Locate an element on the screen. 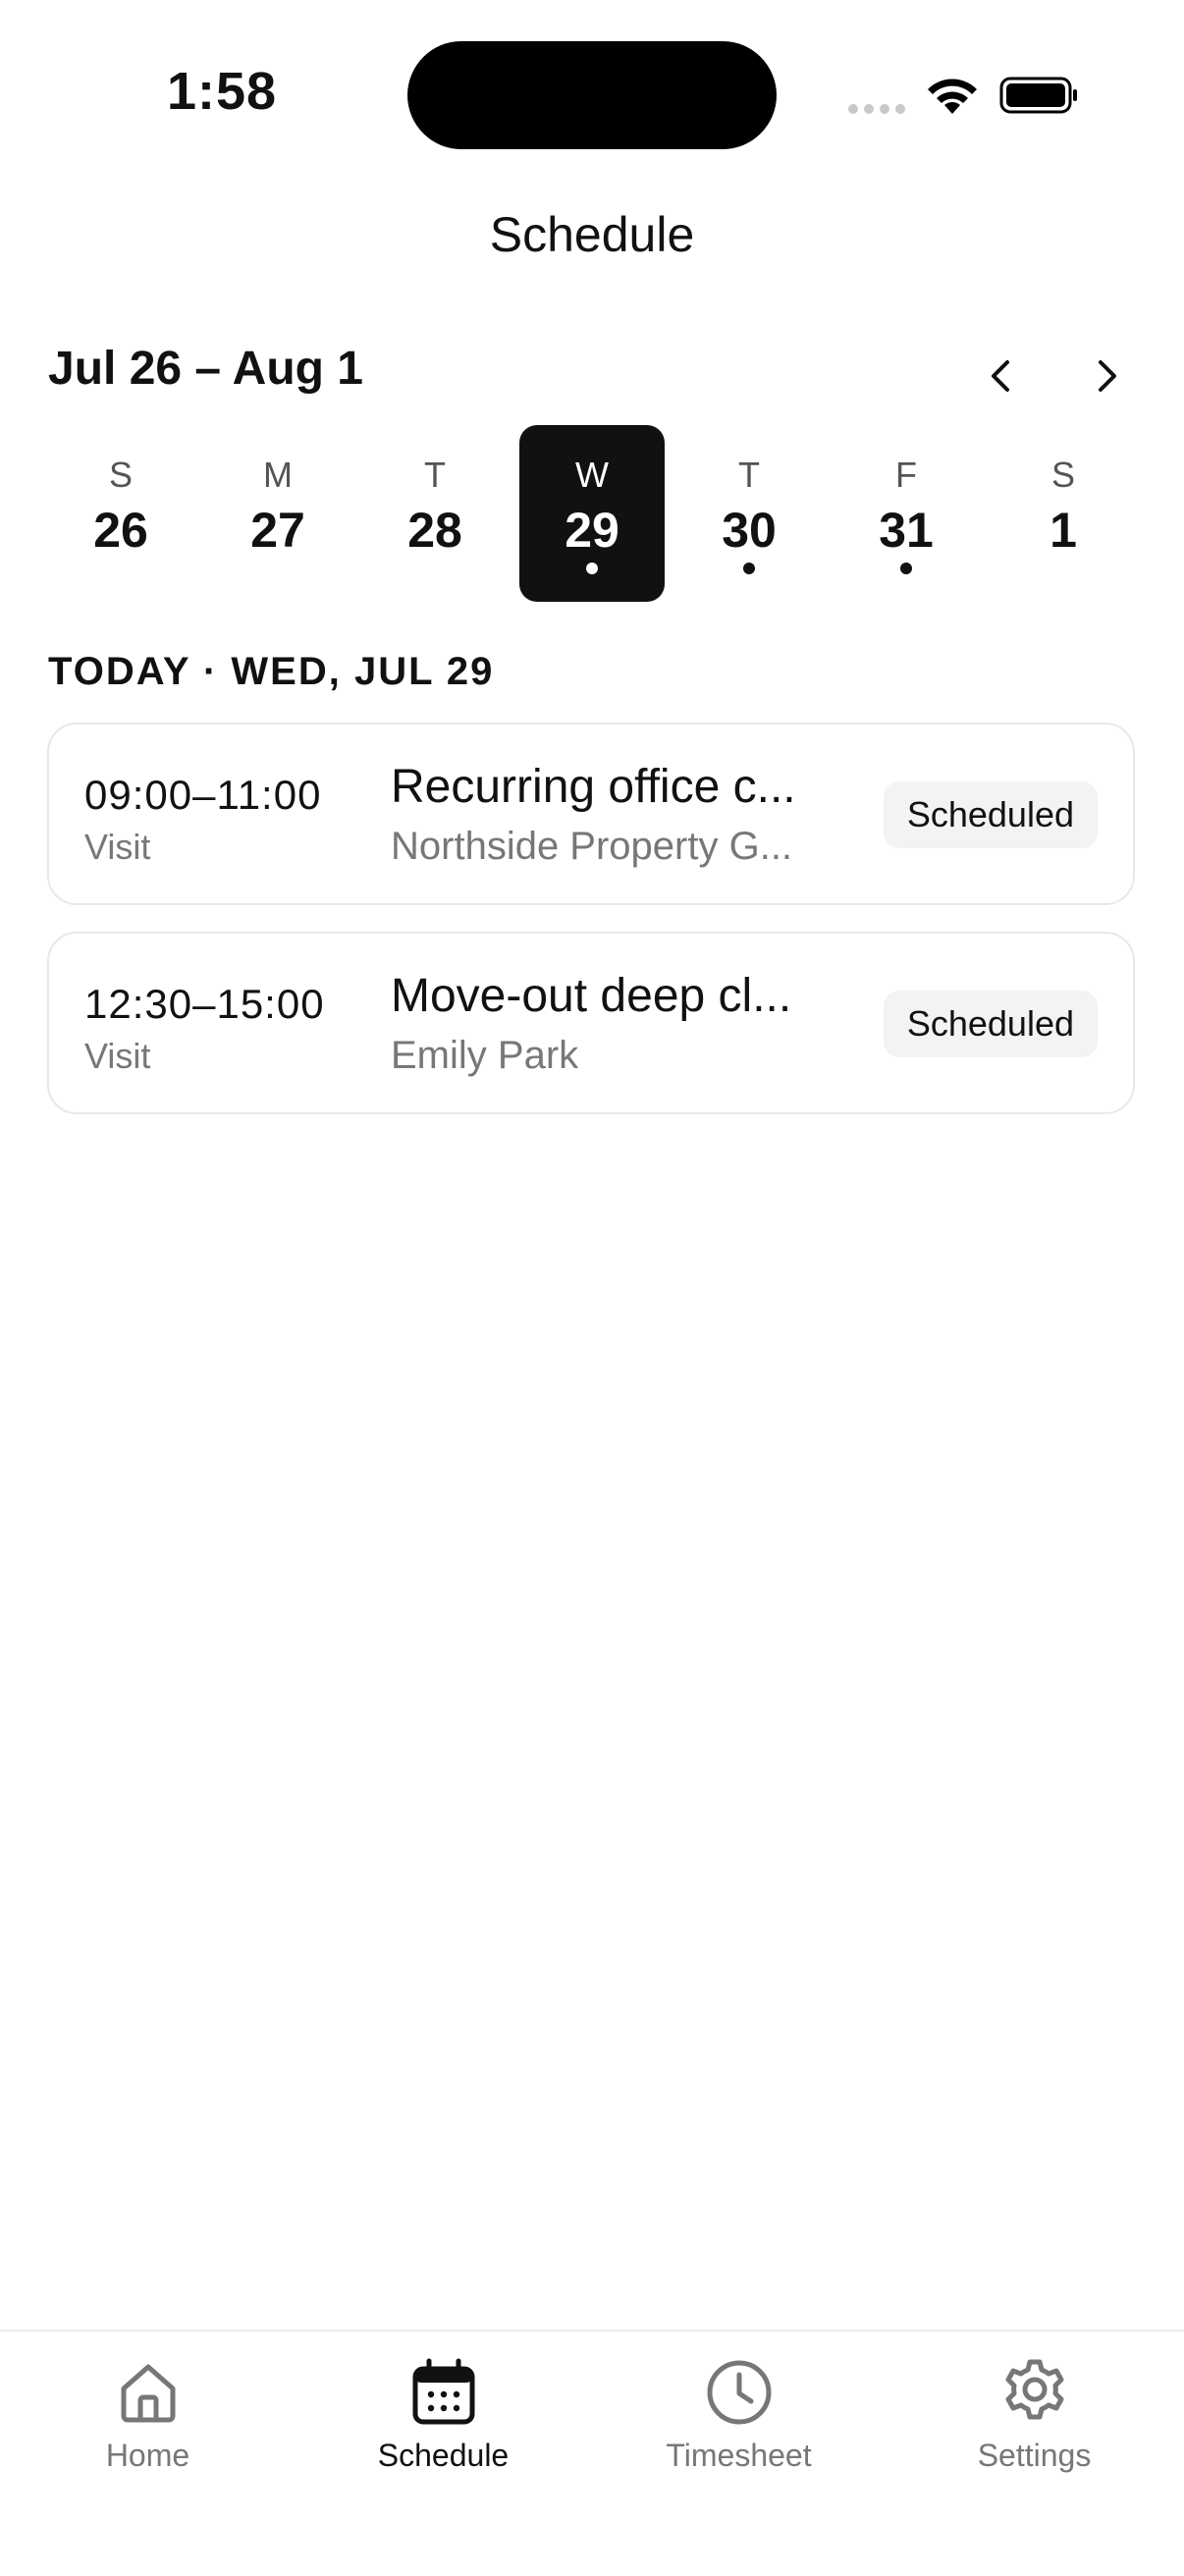 The width and height of the screenshot is (1184, 2576). day-mon-27: M 27 is located at coordinates (277, 513).